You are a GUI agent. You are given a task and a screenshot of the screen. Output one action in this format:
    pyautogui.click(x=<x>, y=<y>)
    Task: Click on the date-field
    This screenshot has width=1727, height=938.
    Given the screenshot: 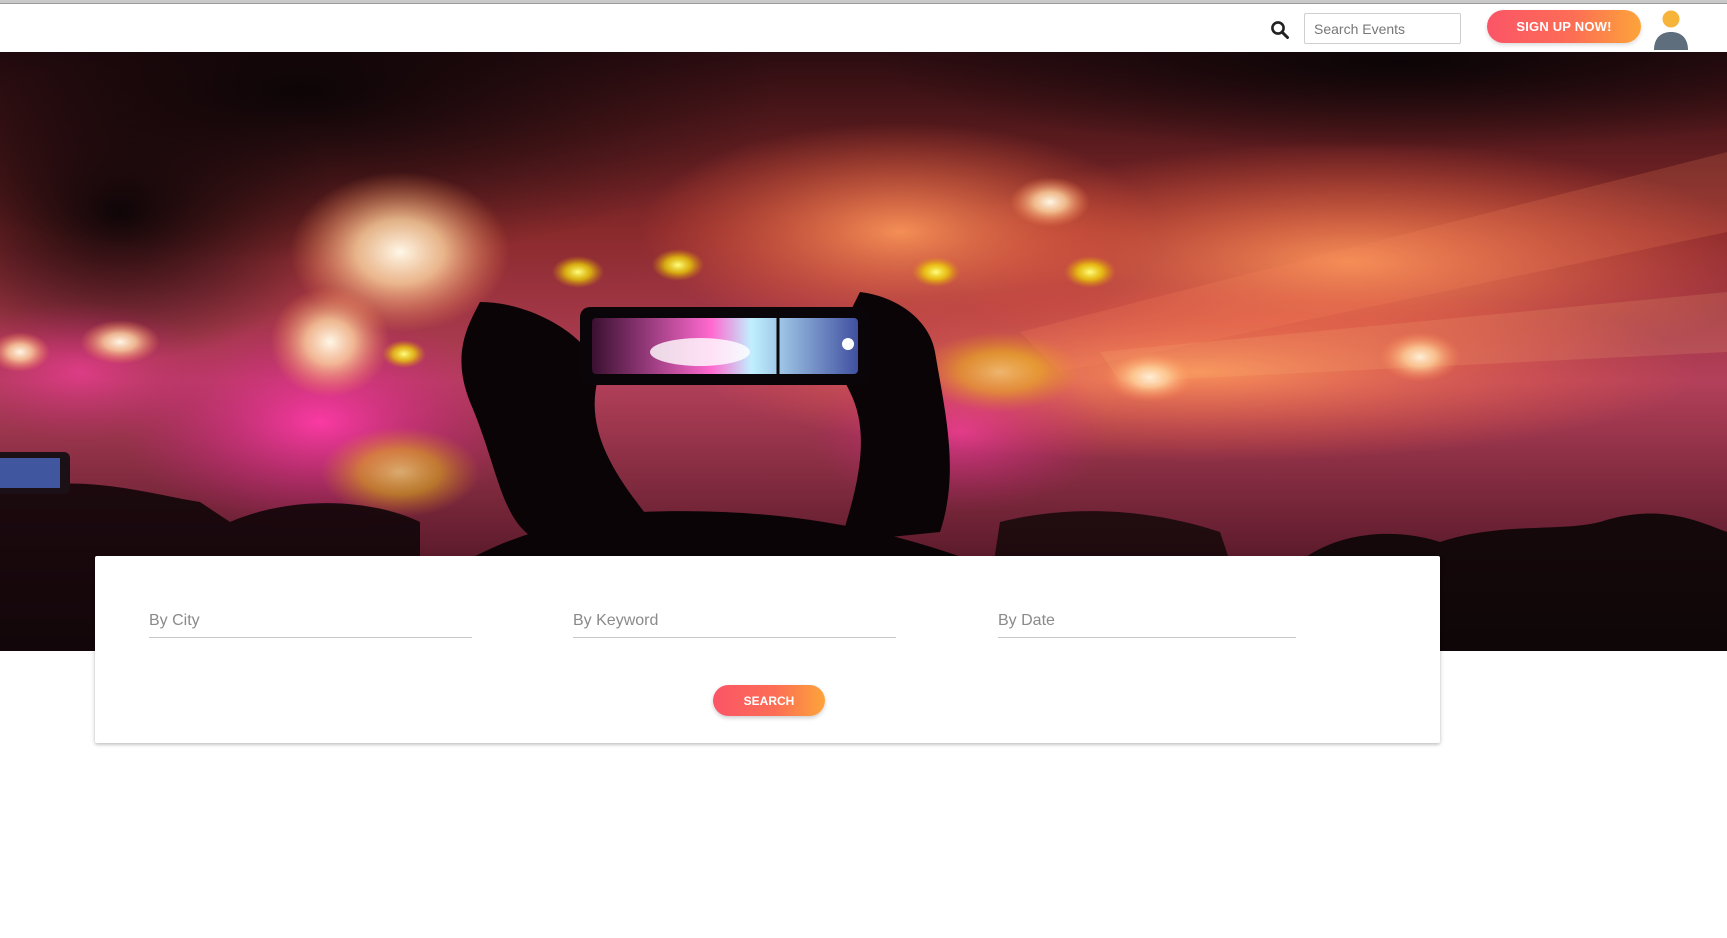 What is the action you would take?
    pyautogui.click(x=1147, y=621)
    